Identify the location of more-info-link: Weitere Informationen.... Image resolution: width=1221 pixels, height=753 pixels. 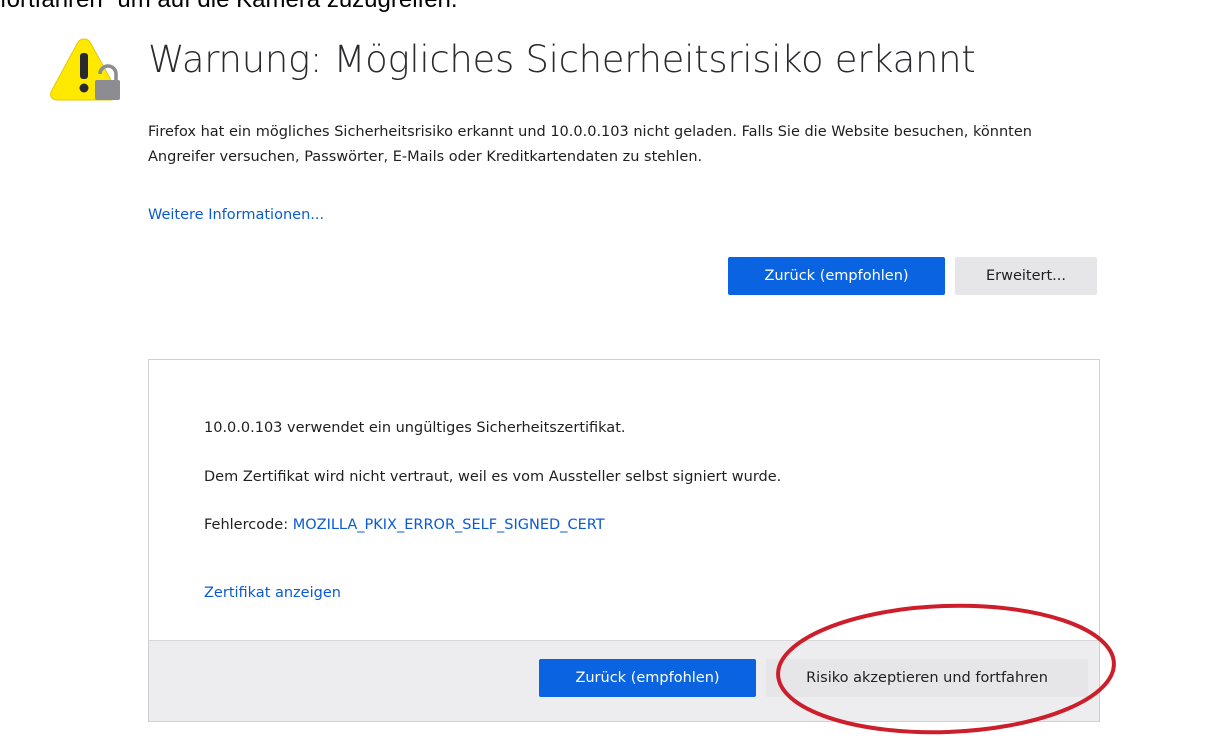
(236, 215).